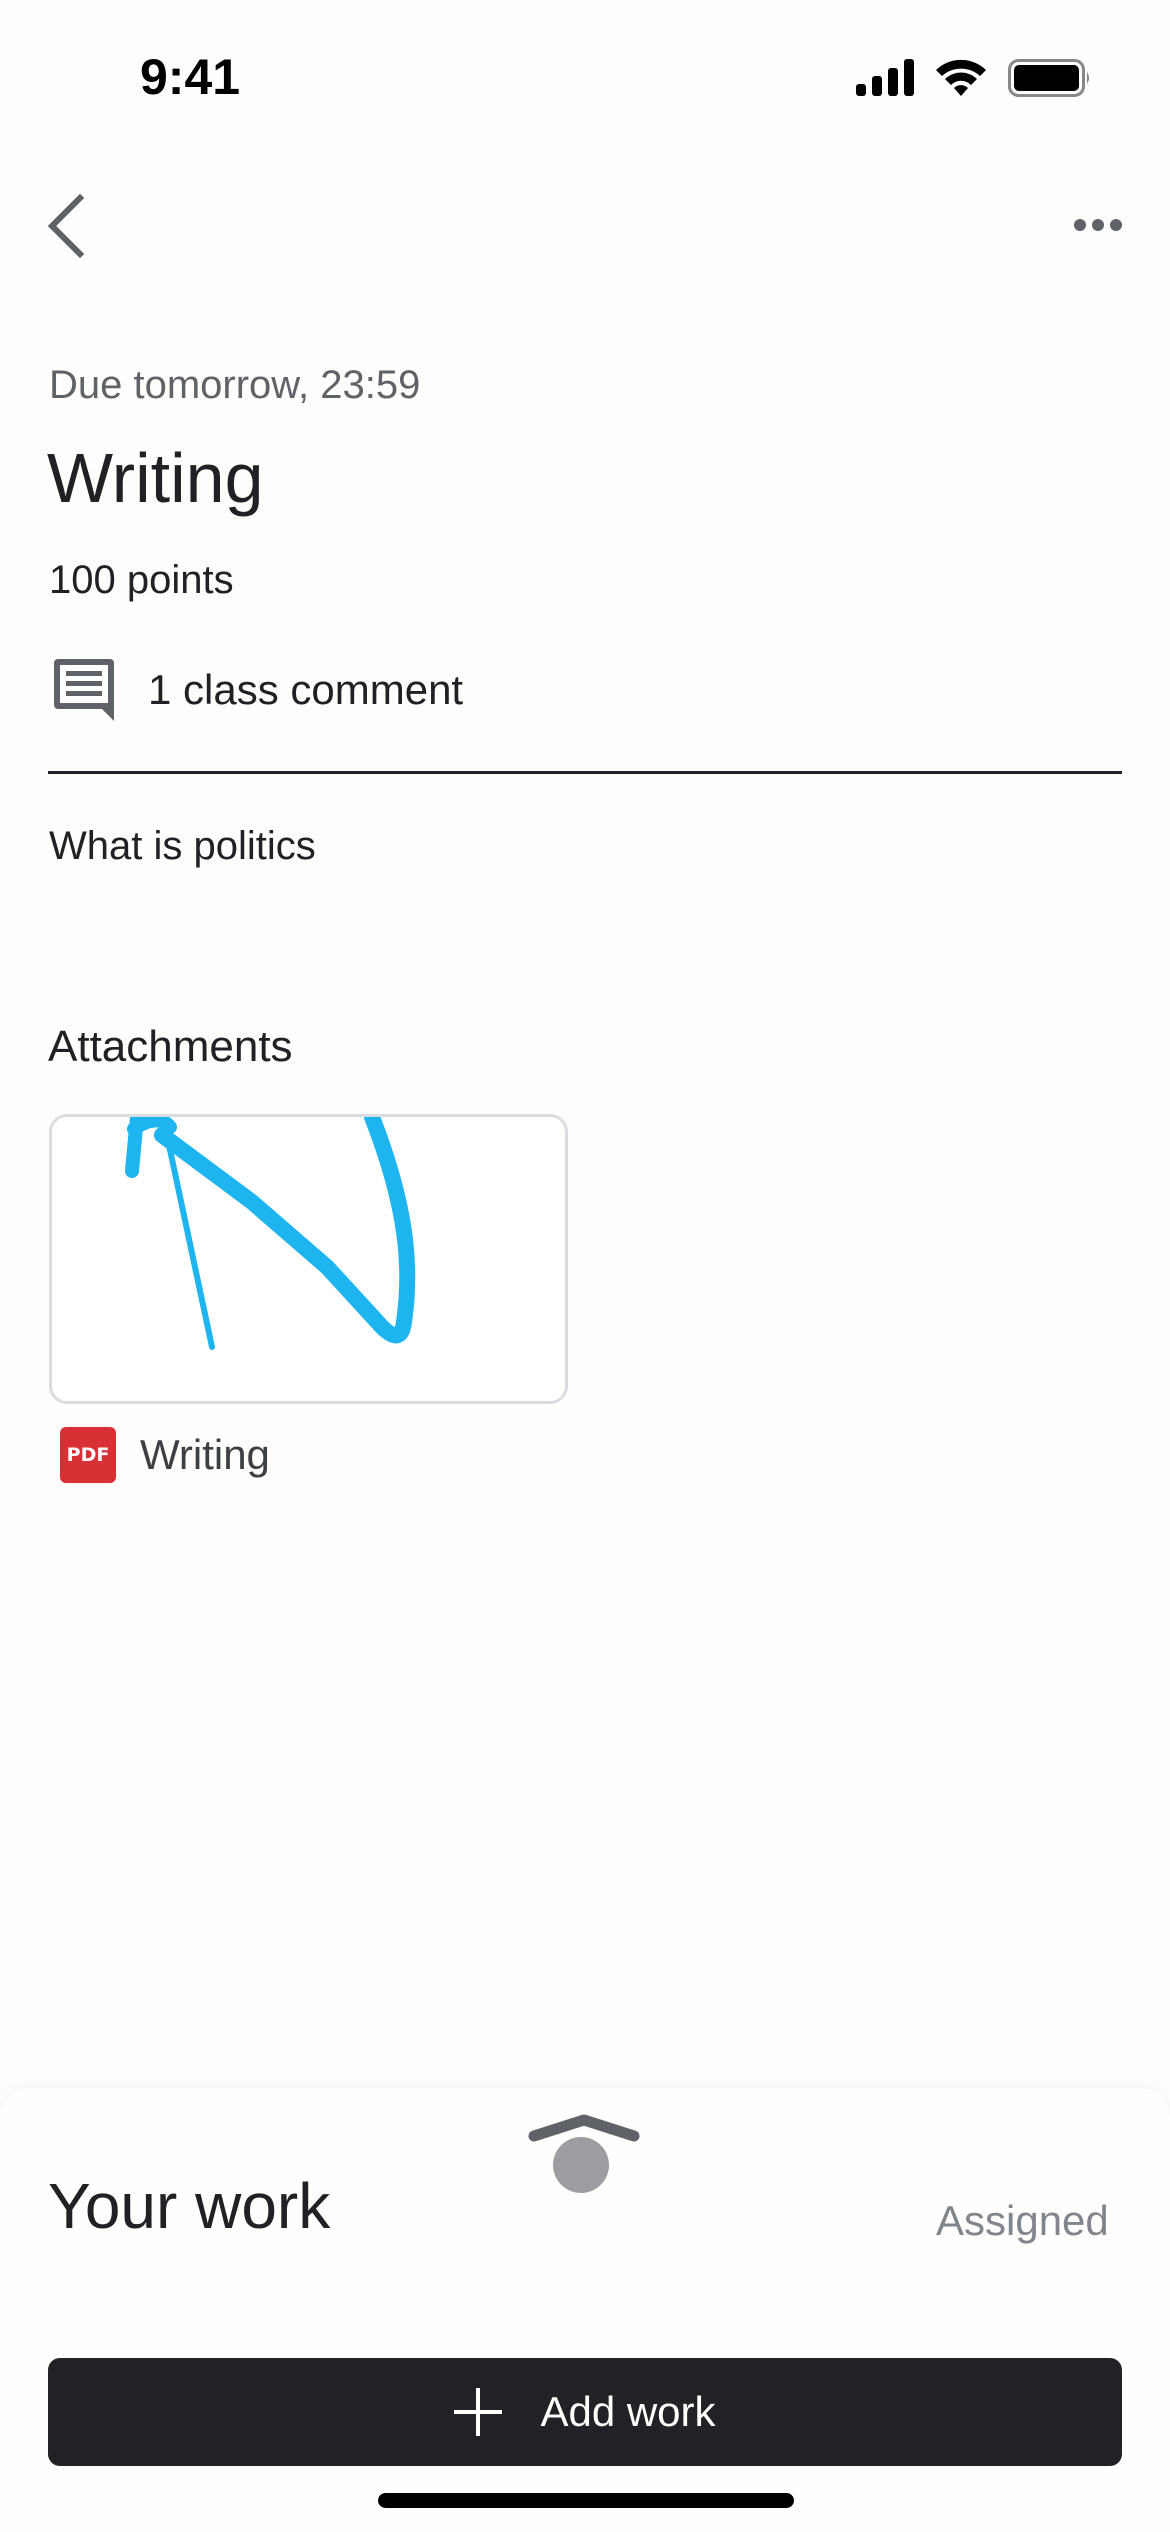  What do you see at coordinates (270, 1233) in the screenshot?
I see `handwriting-preview-image` at bounding box center [270, 1233].